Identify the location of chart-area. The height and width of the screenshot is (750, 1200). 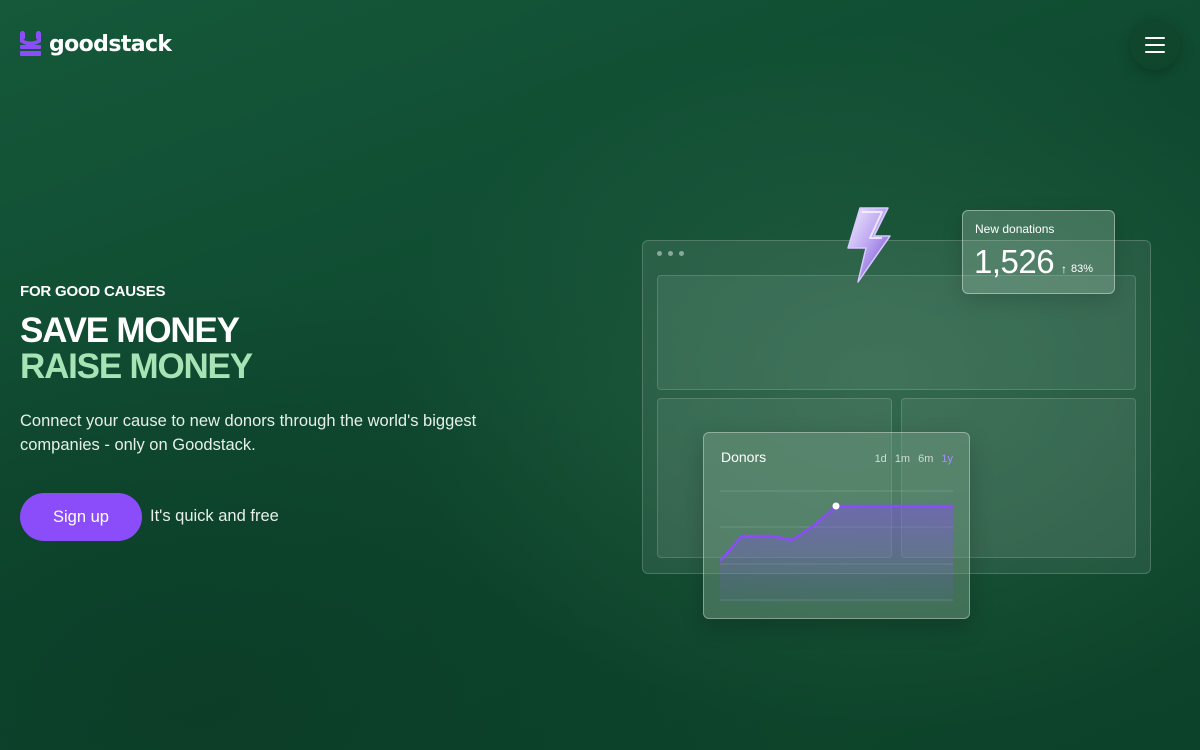
(836, 554).